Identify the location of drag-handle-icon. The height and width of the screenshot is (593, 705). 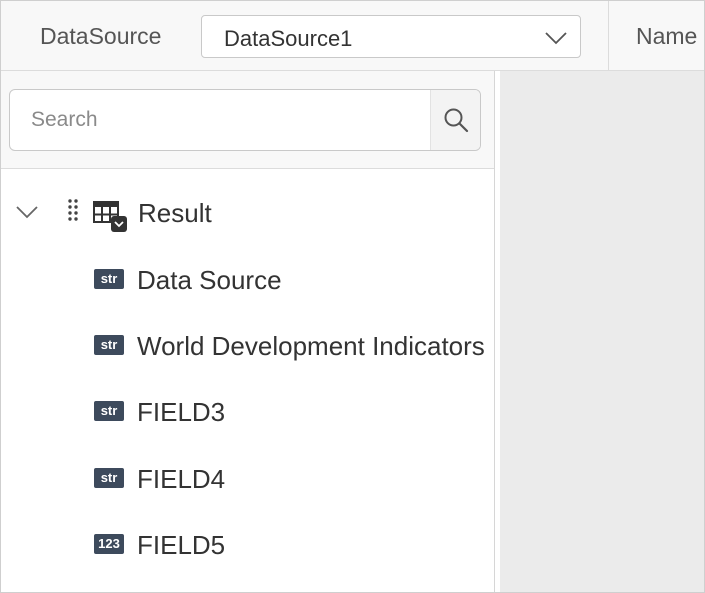
(73, 210).